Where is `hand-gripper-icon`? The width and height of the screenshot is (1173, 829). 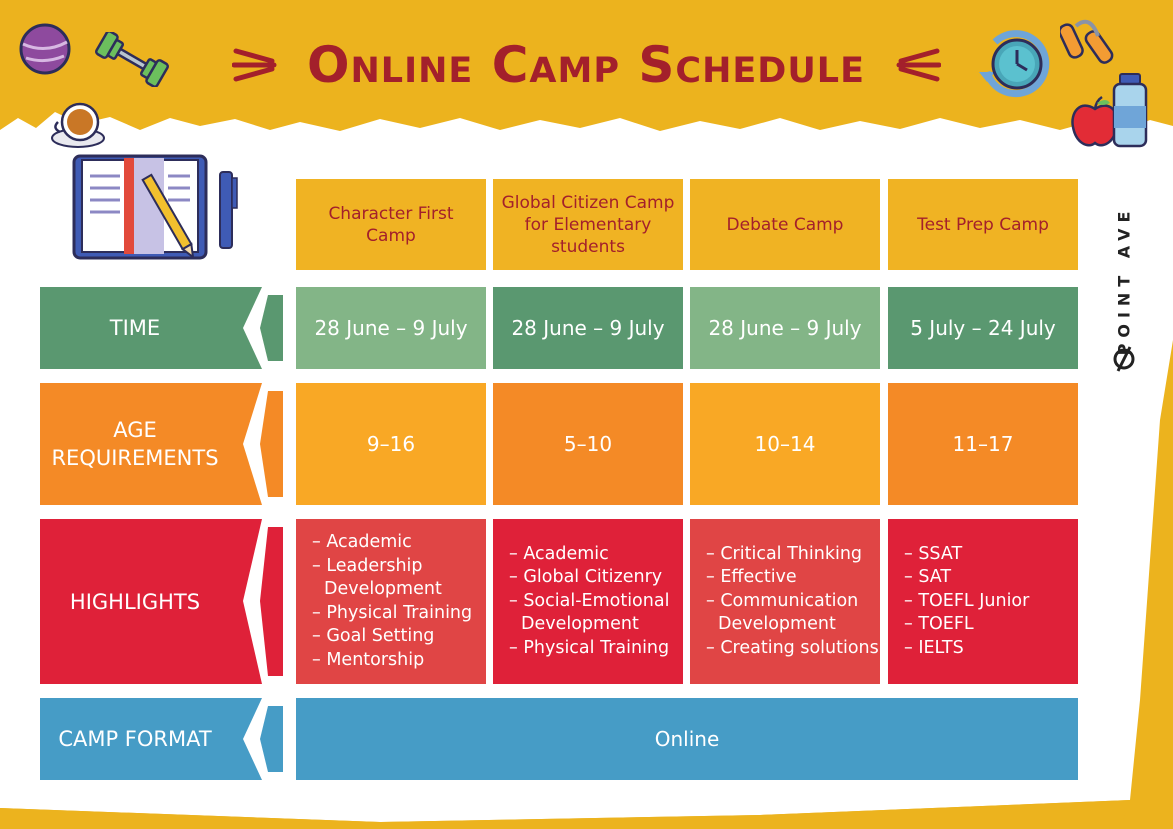
hand-gripper-icon is located at coordinates (1087, 41).